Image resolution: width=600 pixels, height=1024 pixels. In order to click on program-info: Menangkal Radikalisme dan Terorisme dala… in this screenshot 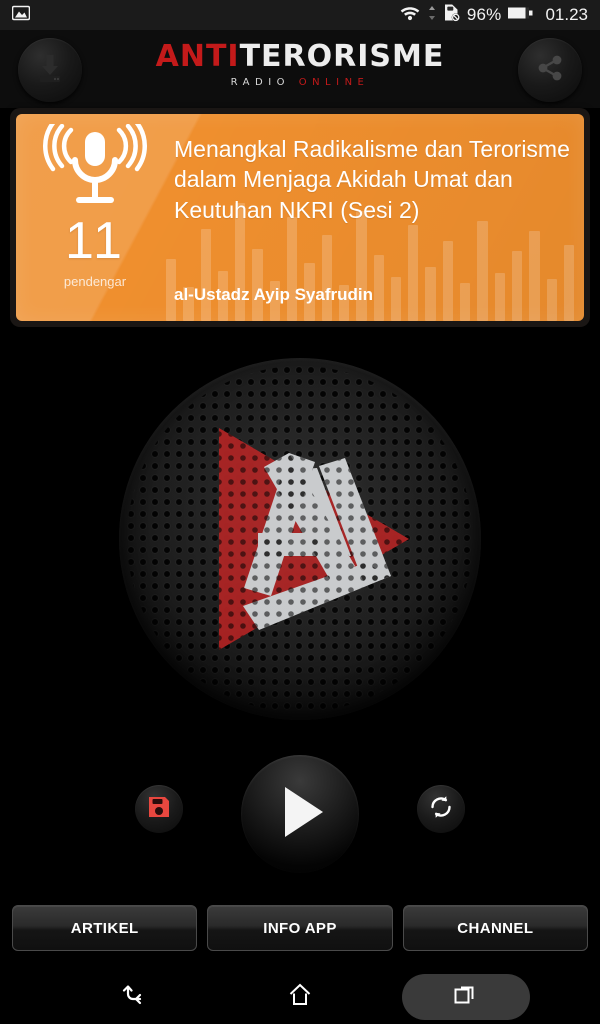, I will do `click(373, 223)`.